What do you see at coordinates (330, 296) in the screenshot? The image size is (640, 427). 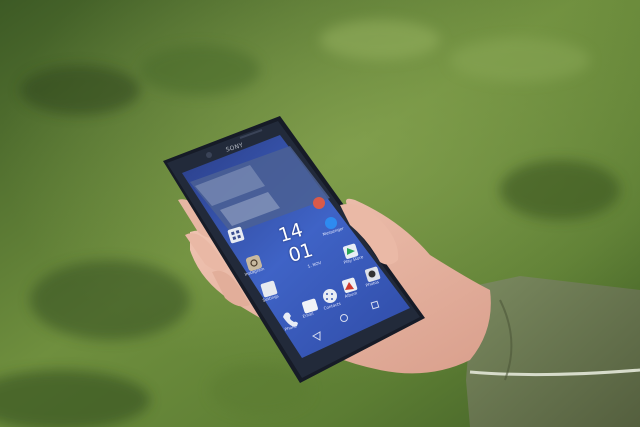 I see `contacts-icon` at bounding box center [330, 296].